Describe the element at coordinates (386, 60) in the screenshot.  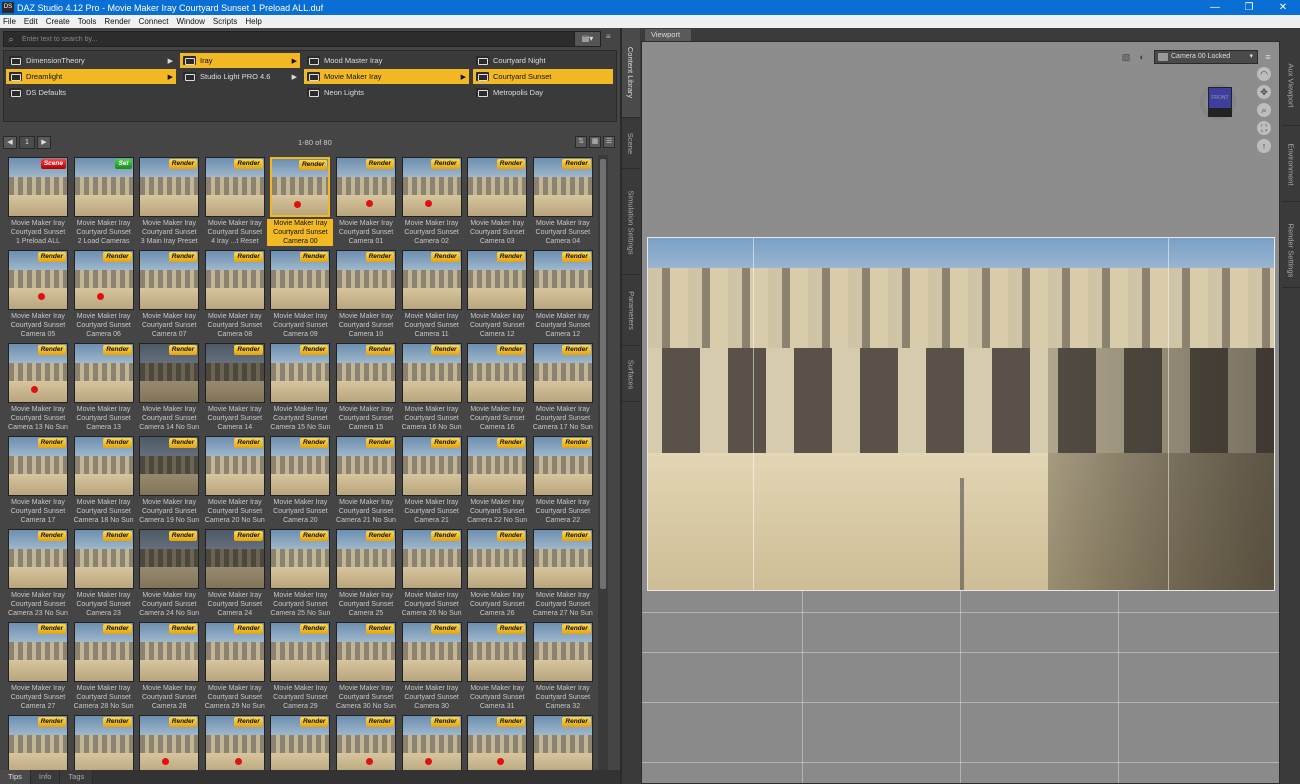
I see `folder-item: Mood Master Iray` at that location.